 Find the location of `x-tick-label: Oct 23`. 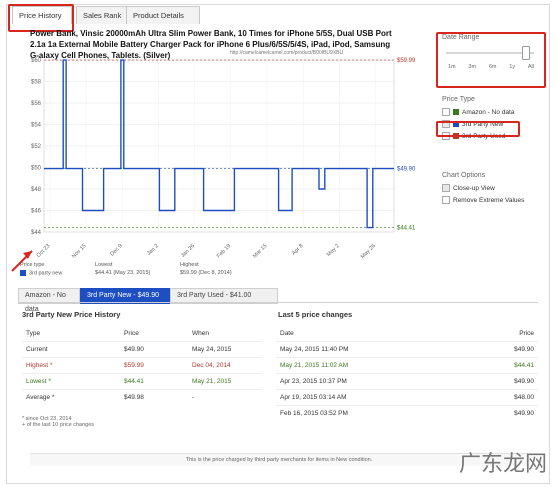

x-tick-label: Oct 23 is located at coordinates (44, 251).